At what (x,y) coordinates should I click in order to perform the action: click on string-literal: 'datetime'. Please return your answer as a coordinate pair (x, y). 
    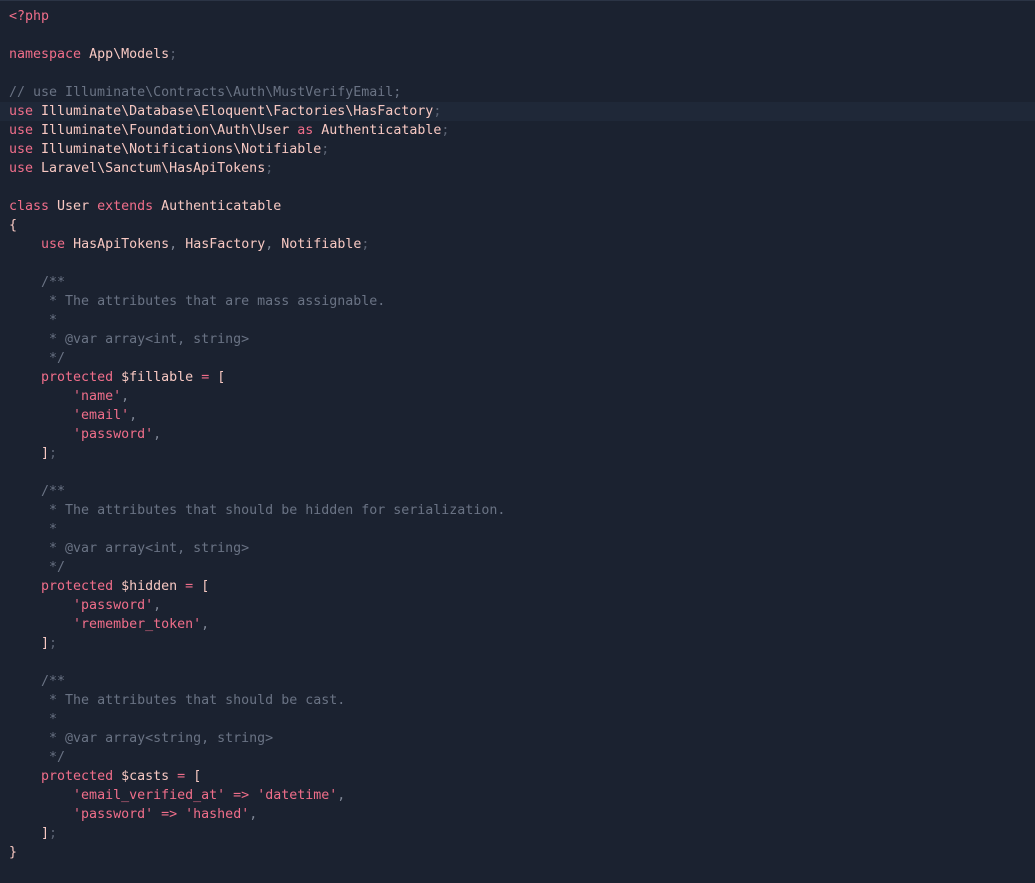
    Looking at the image, I should click on (297, 795).